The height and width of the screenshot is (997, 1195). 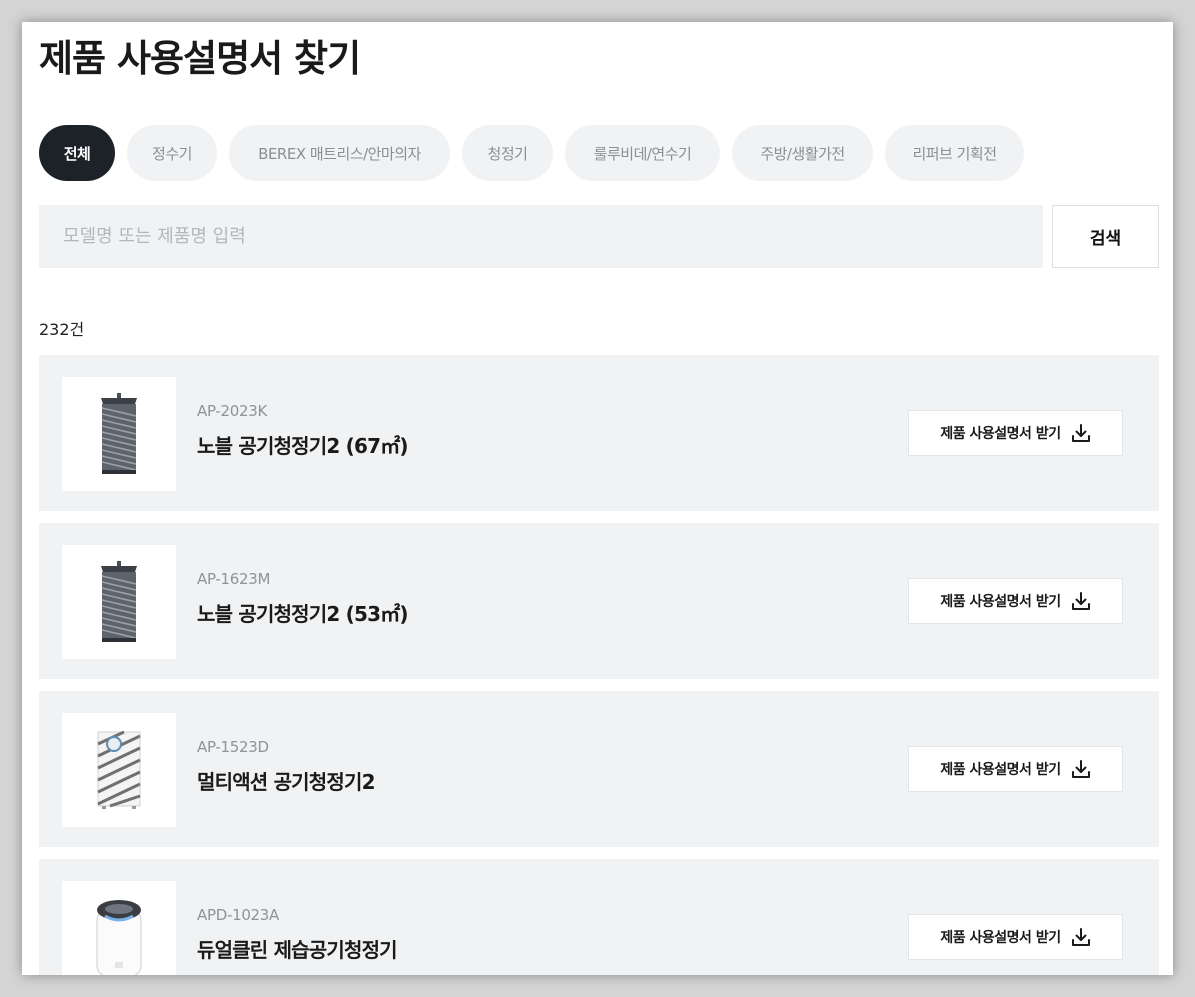 I want to click on page-title: 제품 사용설명서 찾기, so click(x=200, y=58).